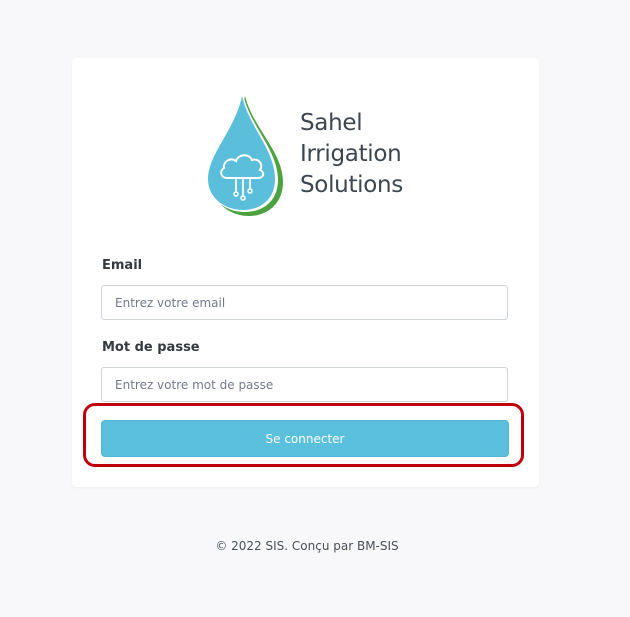  What do you see at coordinates (331, 123) in the screenshot?
I see `brand-line-1: Sahel` at bounding box center [331, 123].